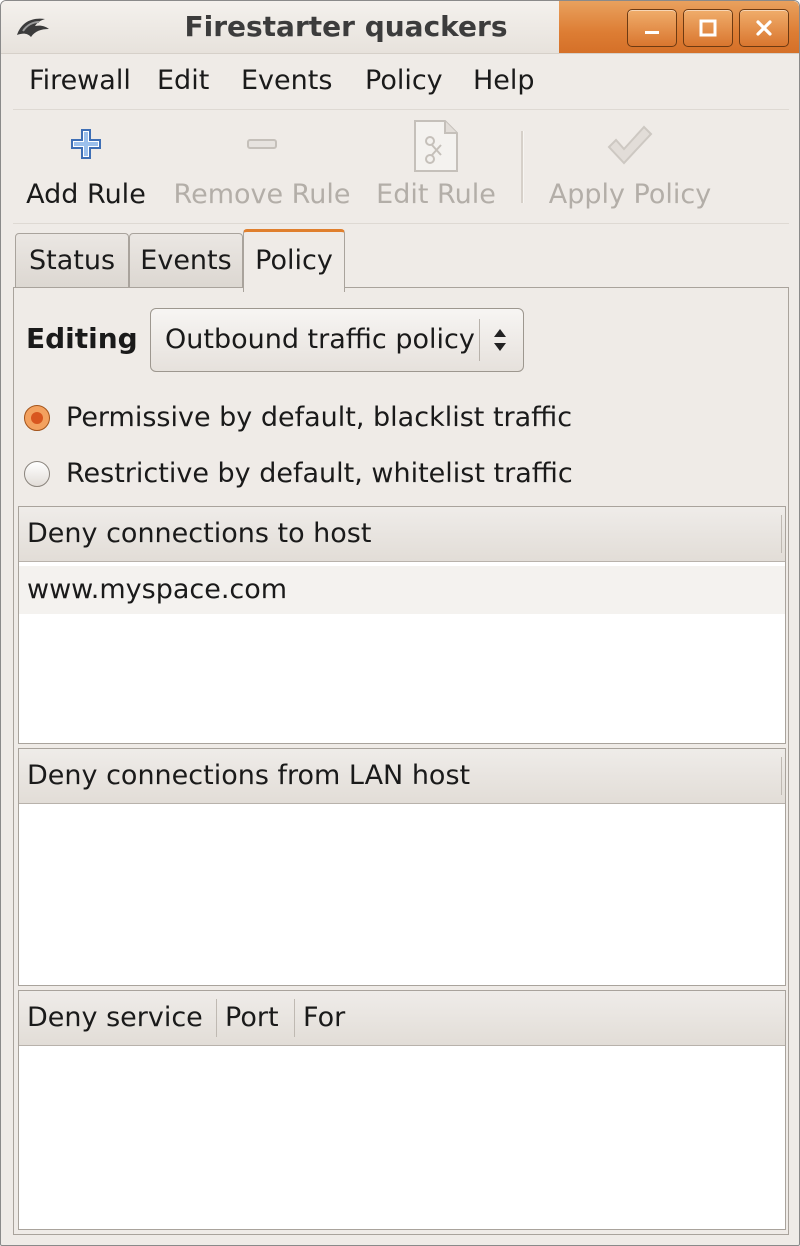 The width and height of the screenshot is (800, 1246). I want to click on minimize-button, so click(652, 28).